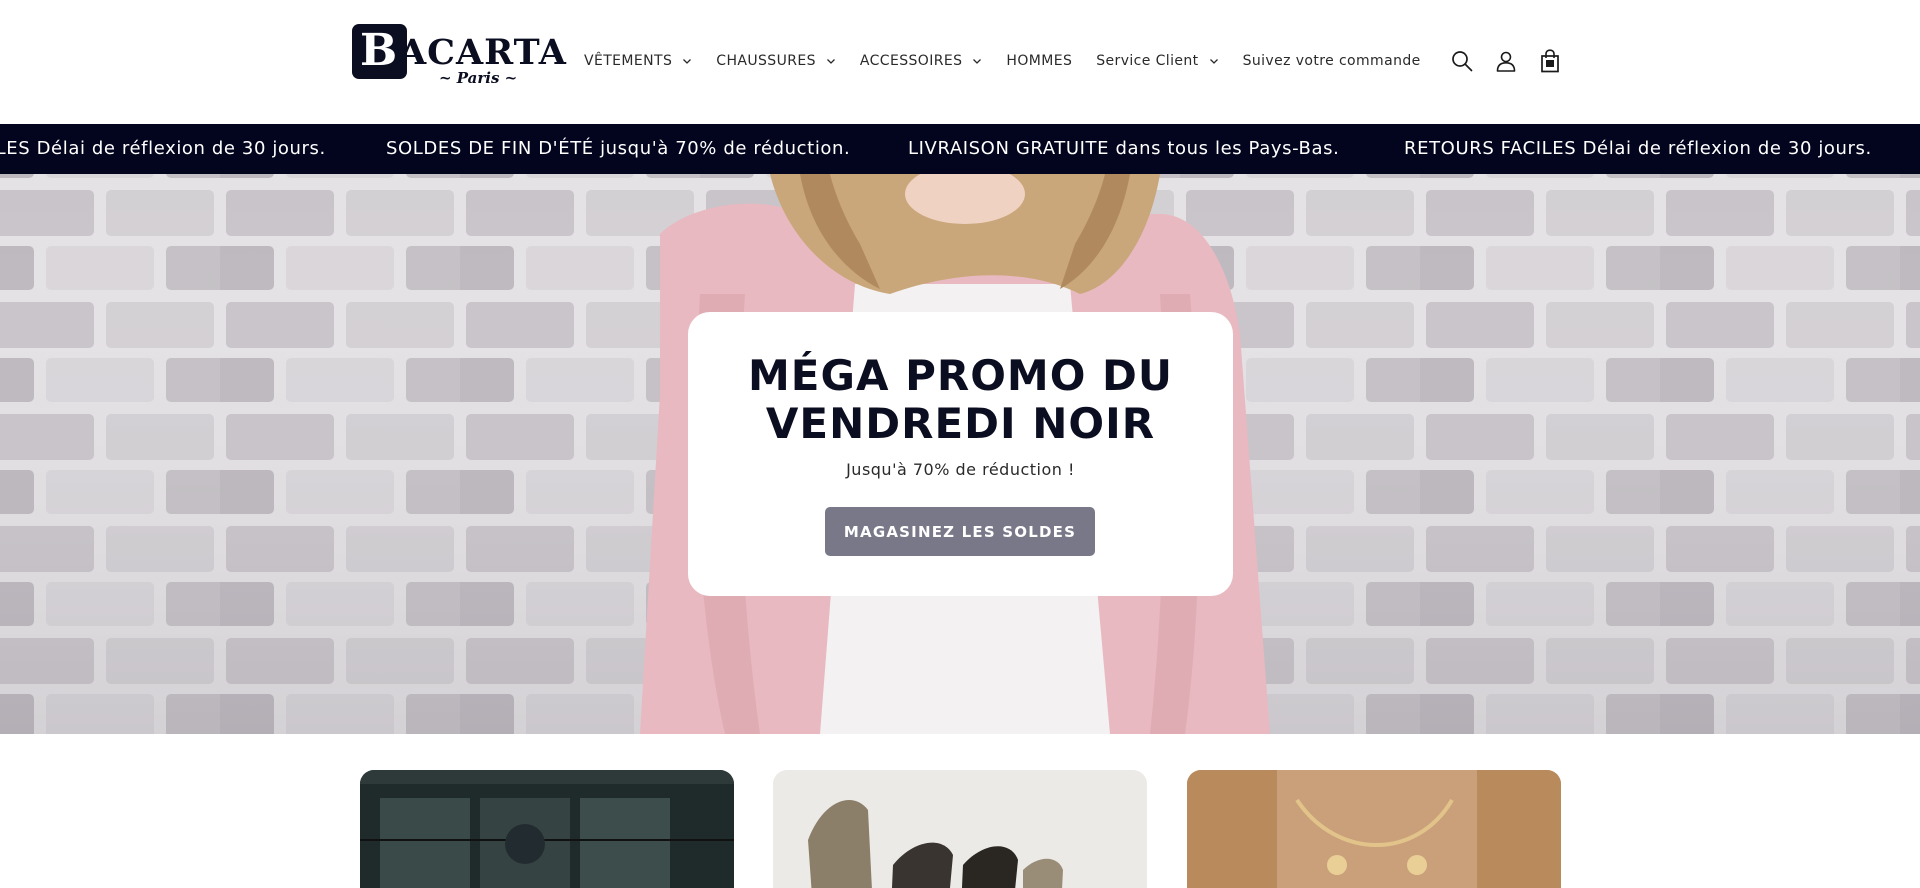 The width and height of the screenshot is (1920, 888). What do you see at coordinates (1147, 61) in the screenshot?
I see `nav-label: Service Client` at bounding box center [1147, 61].